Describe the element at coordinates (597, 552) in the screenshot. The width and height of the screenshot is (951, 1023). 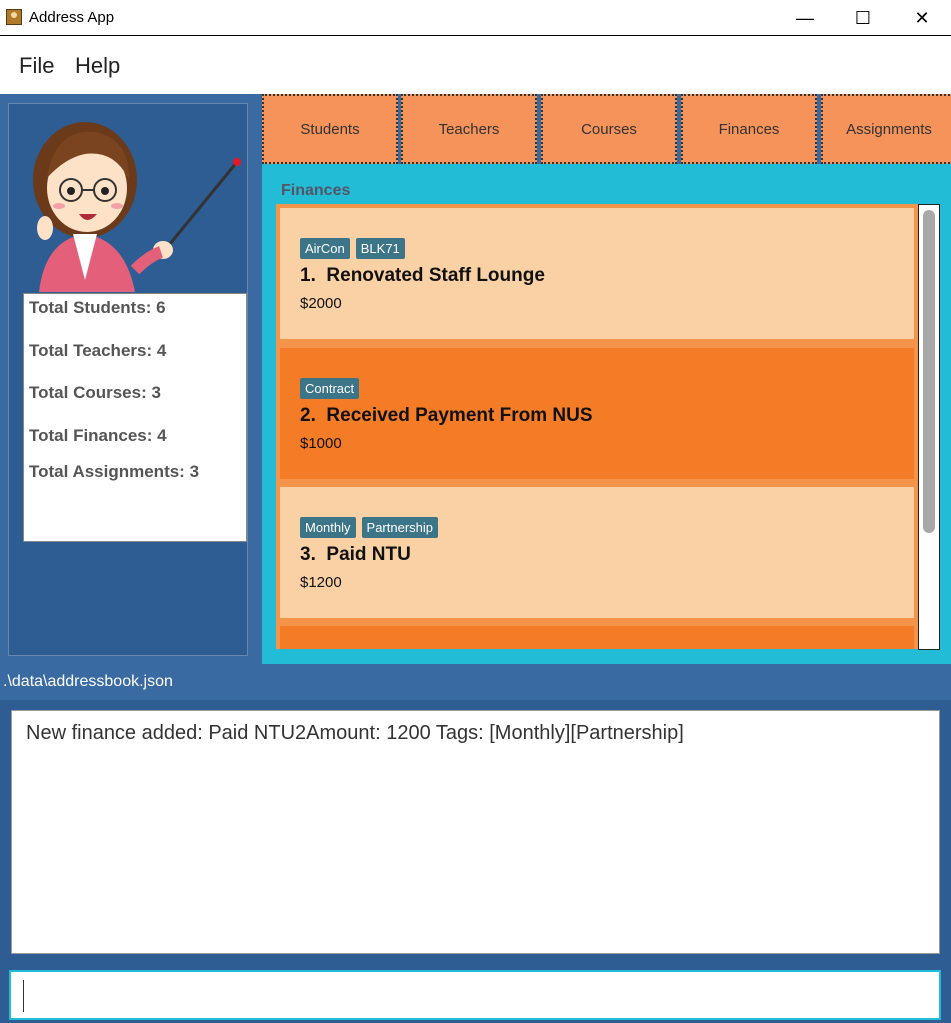
I see `finance-card: Monthly Partnership 3. Paid NTU $1200` at that location.